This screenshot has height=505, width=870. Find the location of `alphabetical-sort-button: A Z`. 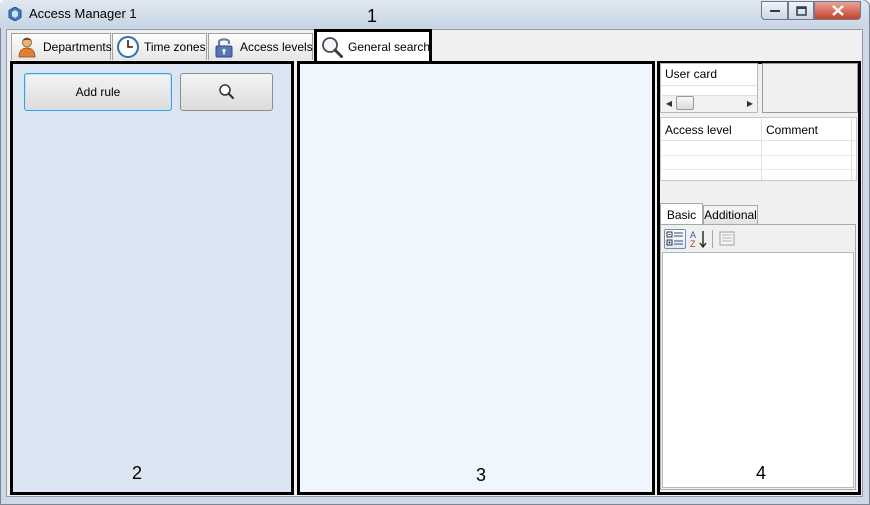

alphabetical-sort-button: A Z is located at coordinates (699, 239).